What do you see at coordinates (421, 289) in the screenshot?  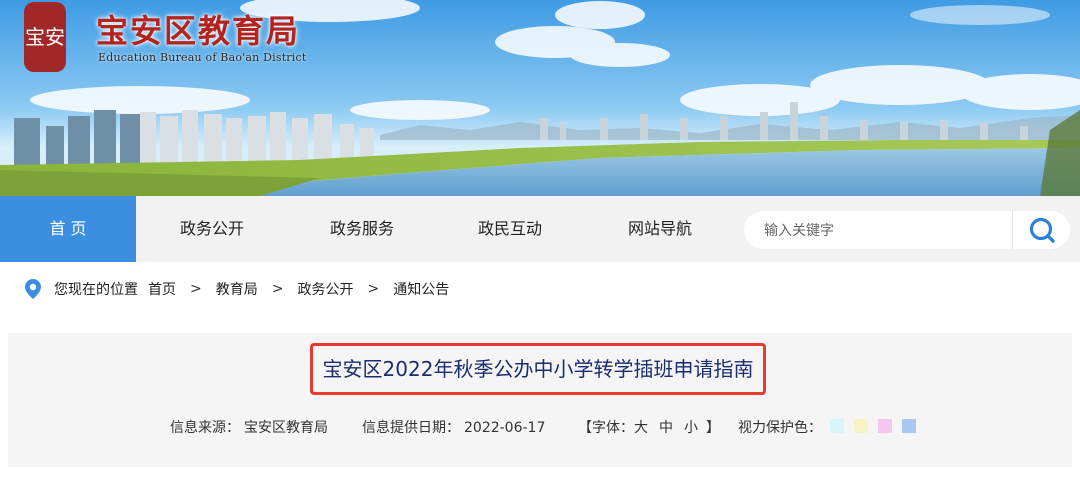 I see `breadcrumb-notices: 通知公告` at bounding box center [421, 289].